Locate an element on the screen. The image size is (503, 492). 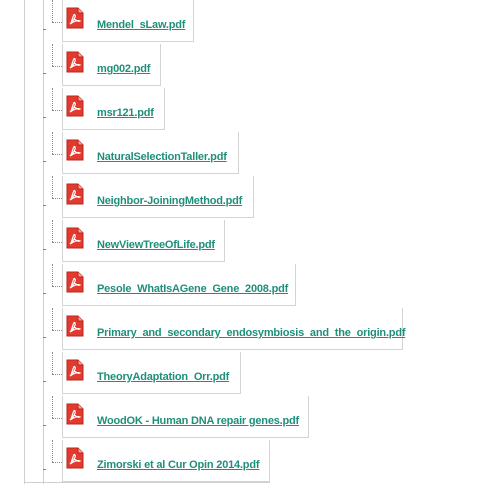
file-item: NewViewTreeOfLife.pdf is located at coordinates (143, 241).